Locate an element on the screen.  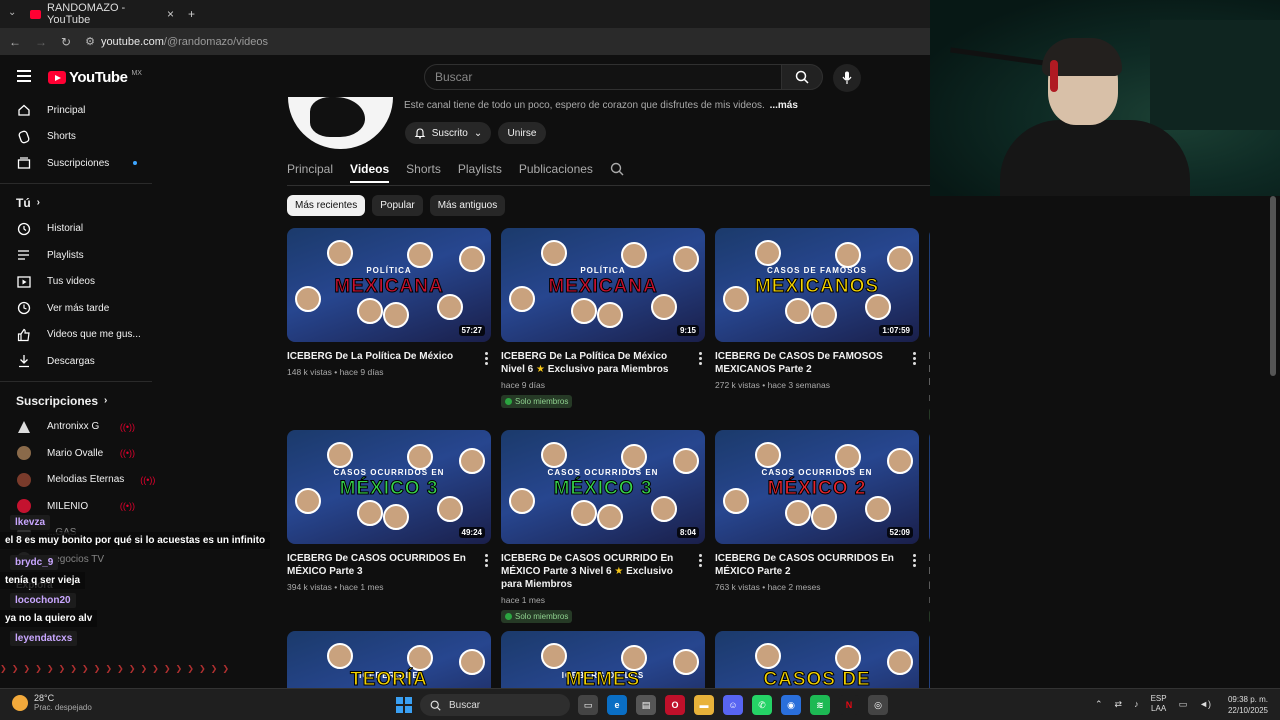
network-icon: ⇄ is located at coordinates (1119, 704).